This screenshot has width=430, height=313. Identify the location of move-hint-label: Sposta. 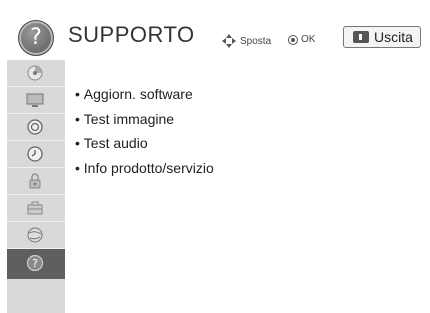
(256, 41).